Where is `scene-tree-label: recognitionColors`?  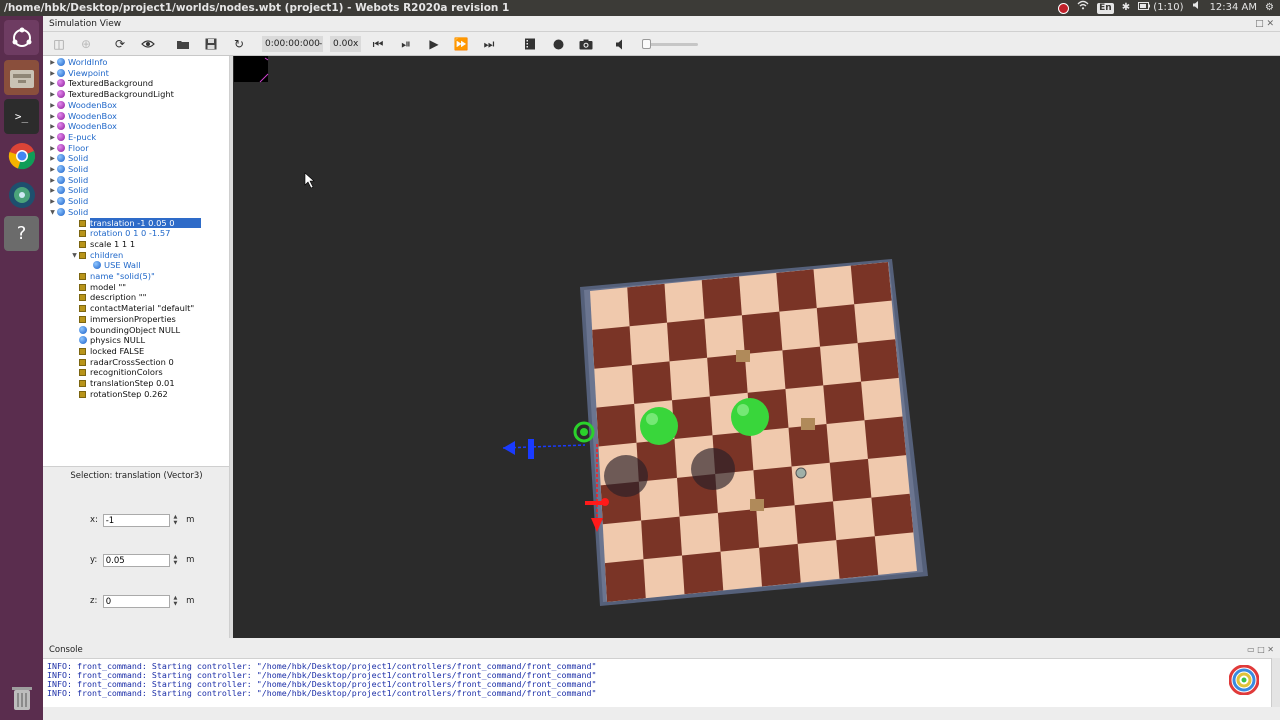
scene-tree-label: recognitionColors is located at coordinates (126, 372).